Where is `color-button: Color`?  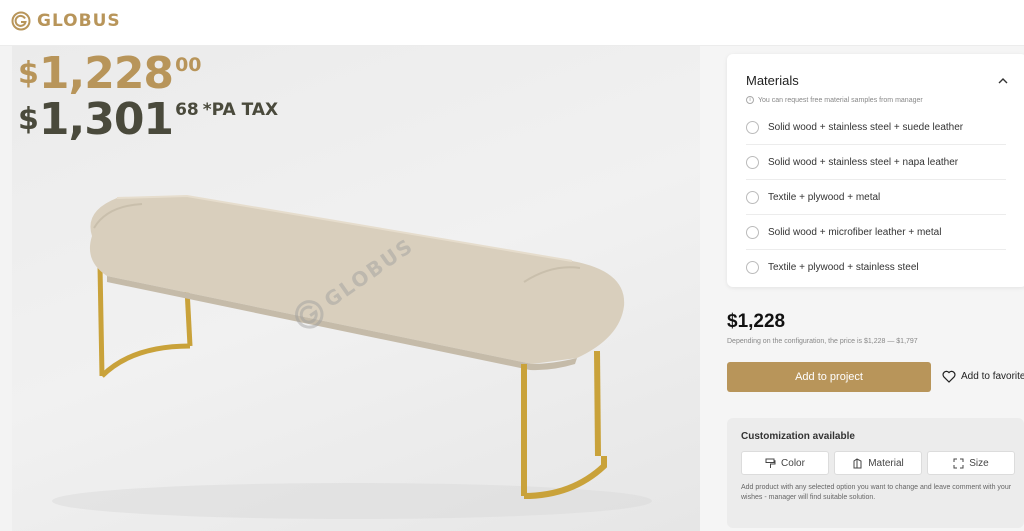
color-button: Color is located at coordinates (785, 463).